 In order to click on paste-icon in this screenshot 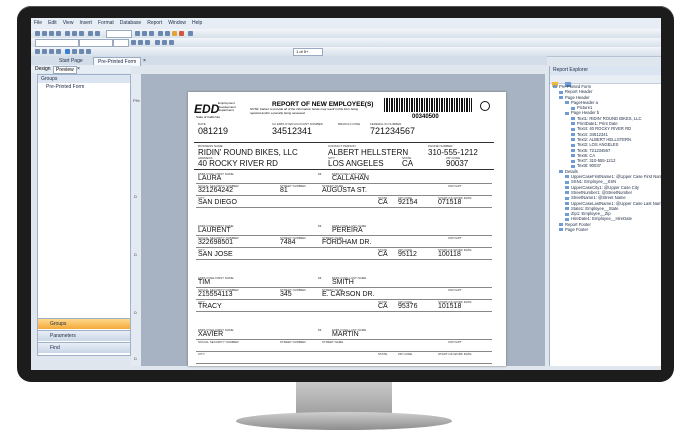, I will do `click(81, 33)`.